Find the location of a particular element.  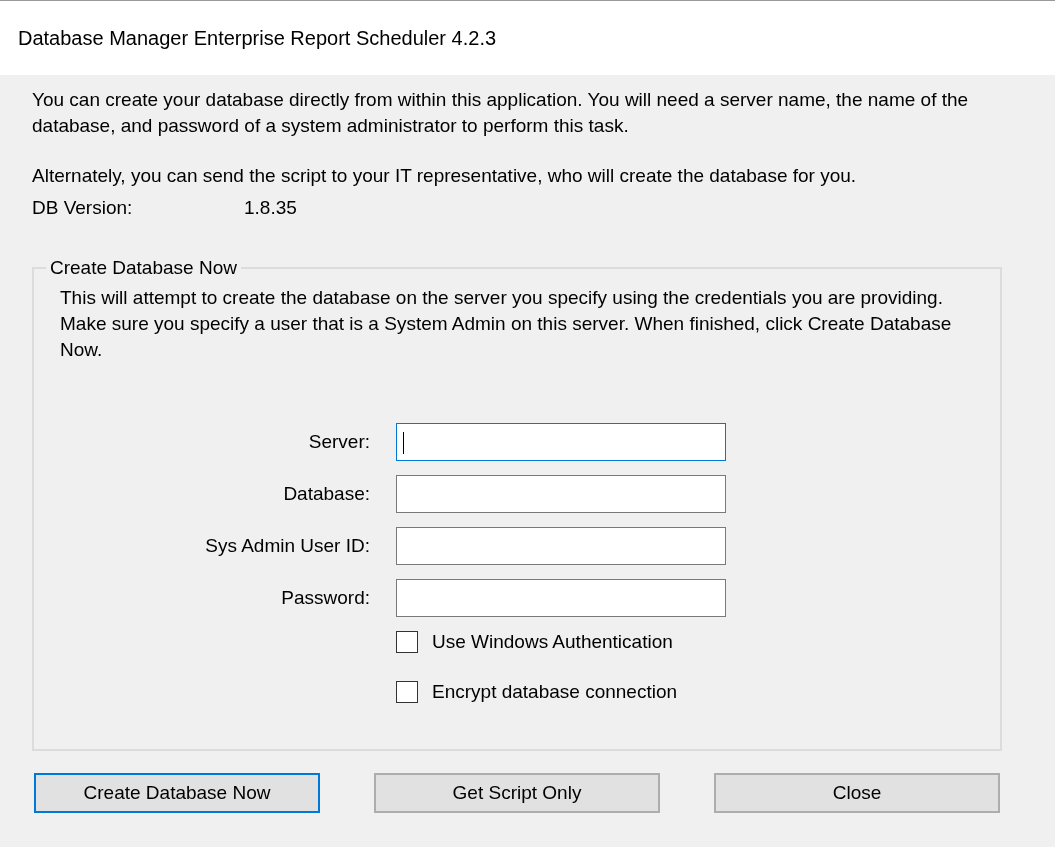

checkbox-label: Encrypt database connection is located at coordinates (555, 692).